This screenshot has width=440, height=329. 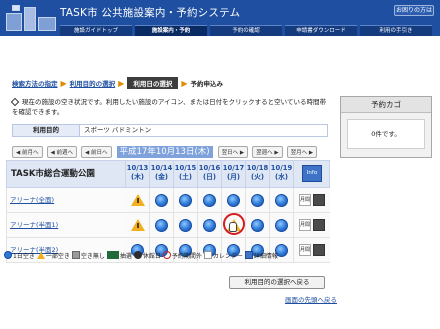 What do you see at coordinates (386, 127) in the screenshot?
I see `reservation-cart: 予約カゴ 0件です。` at bounding box center [386, 127].